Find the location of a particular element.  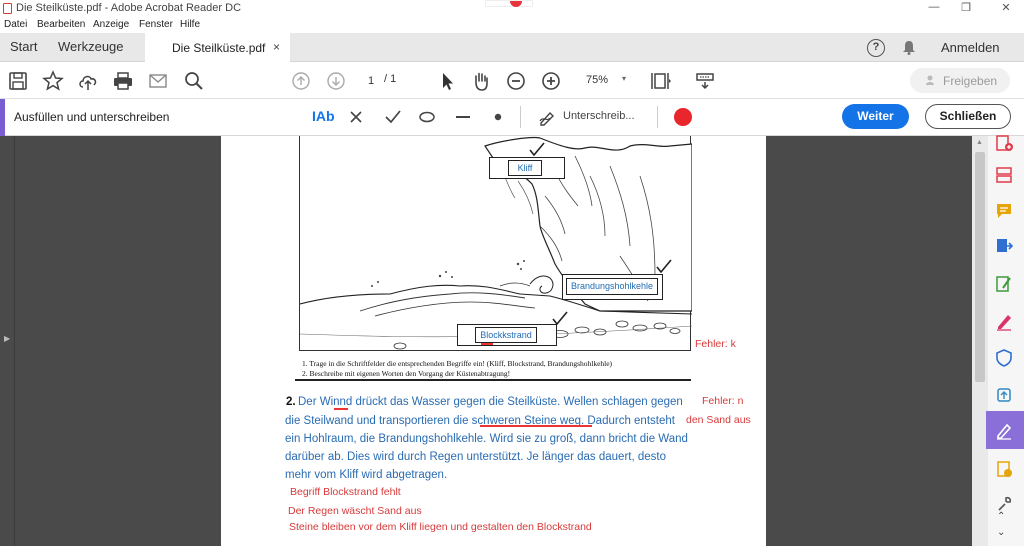

share-person-icon is located at coordinates (930, 80).